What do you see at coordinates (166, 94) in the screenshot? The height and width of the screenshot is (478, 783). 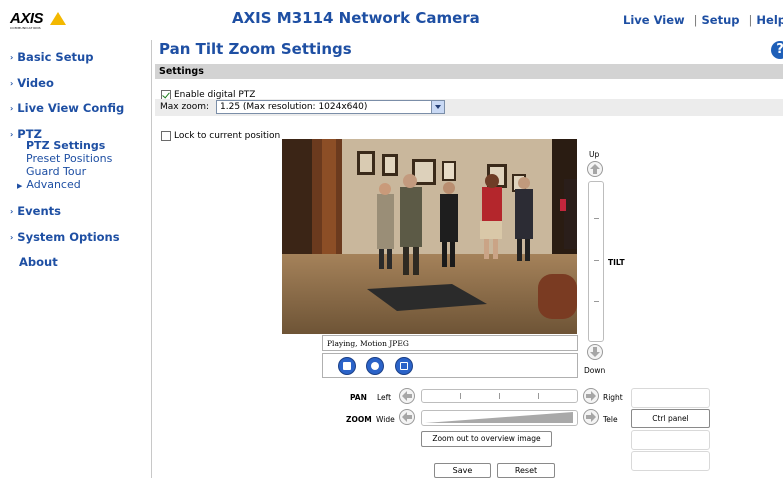 I see `enable-digital-ptz-checkbox` at bounding box center [166, 94].